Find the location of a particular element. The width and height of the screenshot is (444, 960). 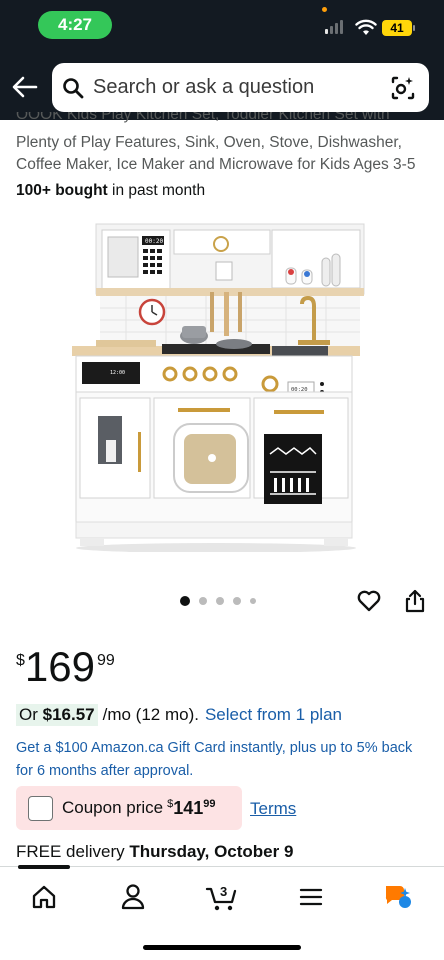

assistant-chat-icon is located at coordinates (398, 897).